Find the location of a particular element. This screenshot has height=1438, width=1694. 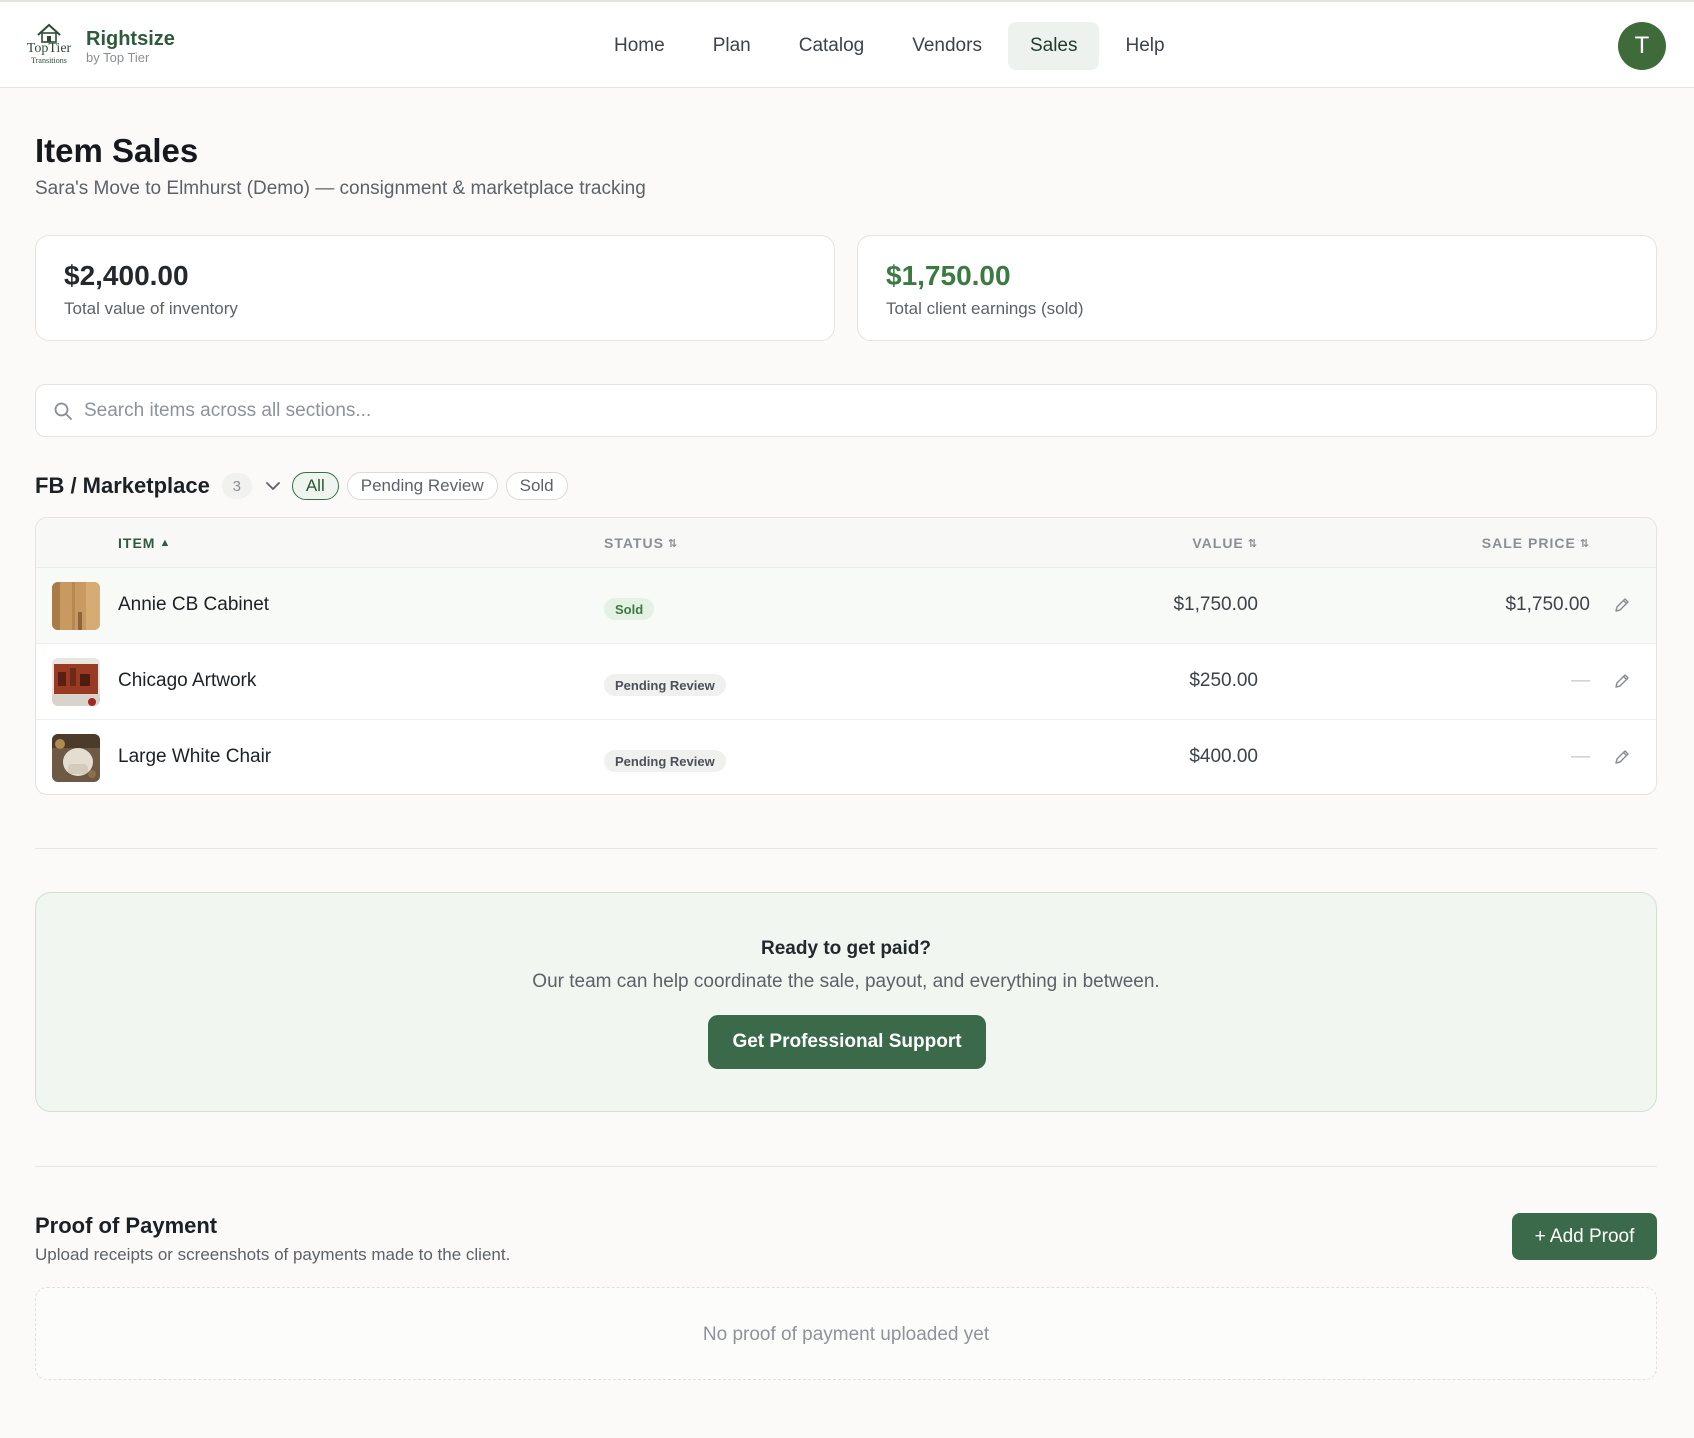

nav-vendors: Vendors is located at coordinates (947, 46).